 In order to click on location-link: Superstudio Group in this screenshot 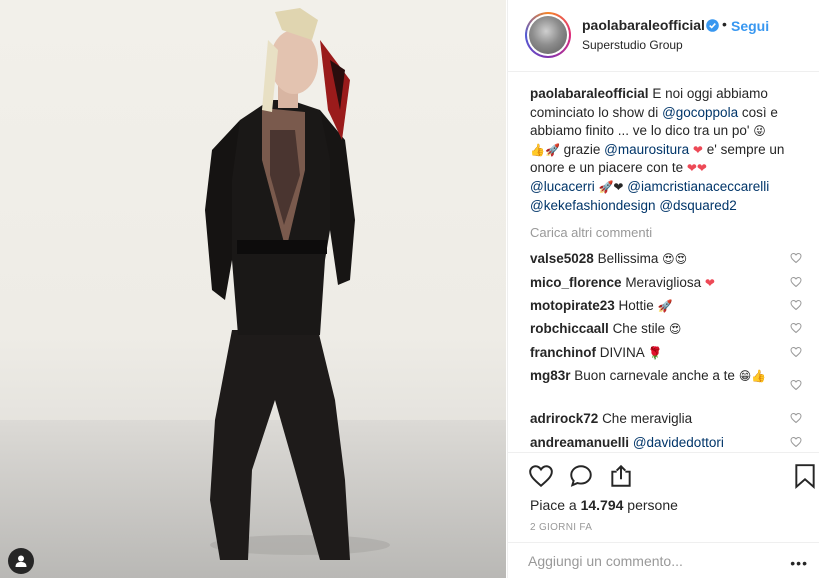, I will do `click(632, 45)`.